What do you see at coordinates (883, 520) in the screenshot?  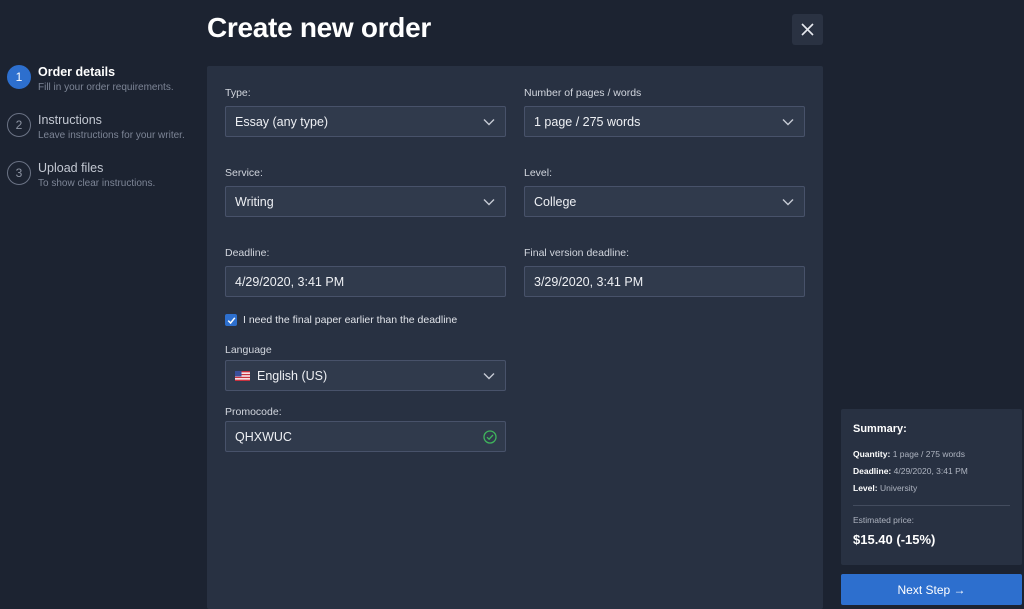 I see `estimated-price-label: Estimated price:` at bounding box center [883, 520].